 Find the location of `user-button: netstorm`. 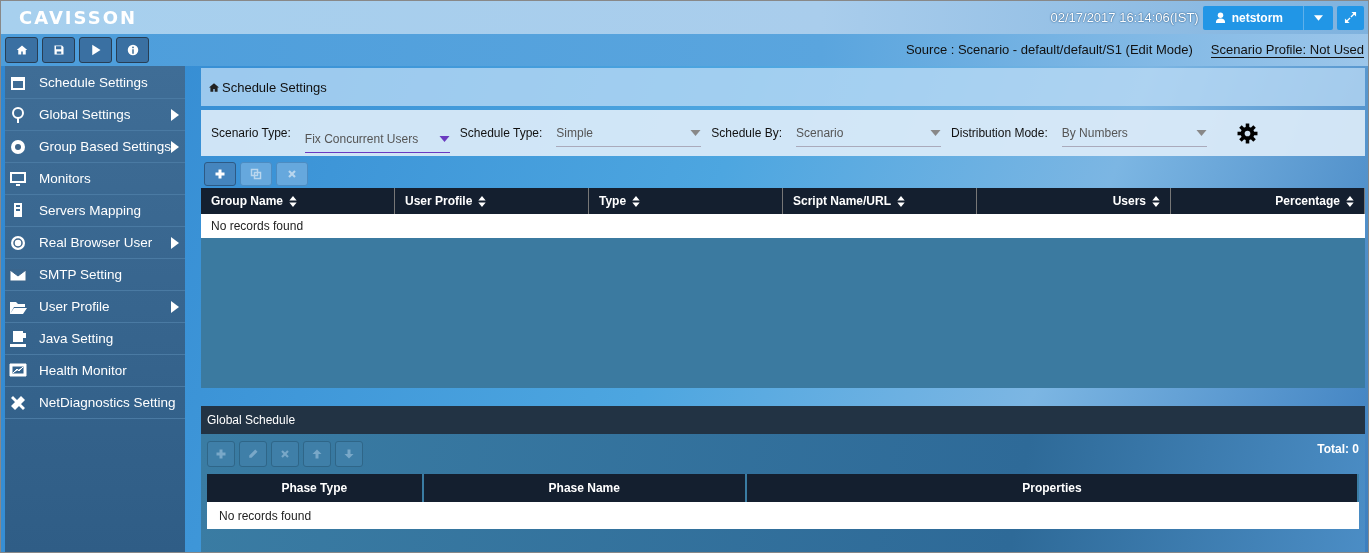

user-button: netstorm is located at coordinates (1252, 17).